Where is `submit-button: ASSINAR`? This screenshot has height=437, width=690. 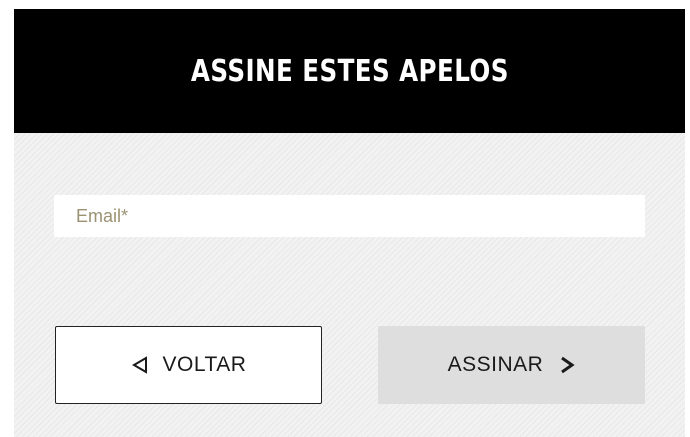 submit-button: ASSINAR is located at coordinates (511, 365).